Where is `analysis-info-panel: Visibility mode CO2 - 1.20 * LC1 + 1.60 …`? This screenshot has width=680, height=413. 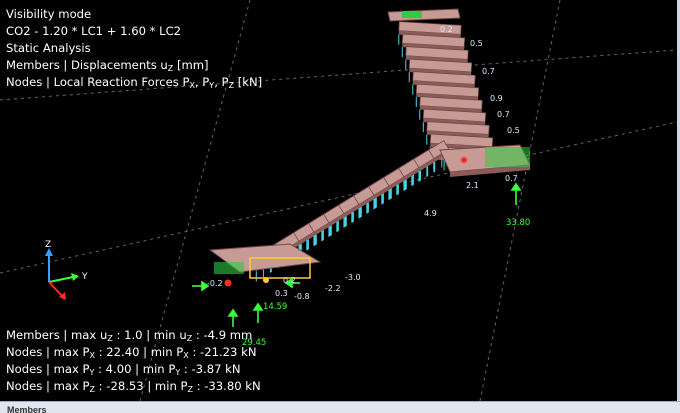
analysis-info-panel: Visibility mode CO2 - 1.20 * LC1 + 1.60 … is located at coordinates (134, 48).